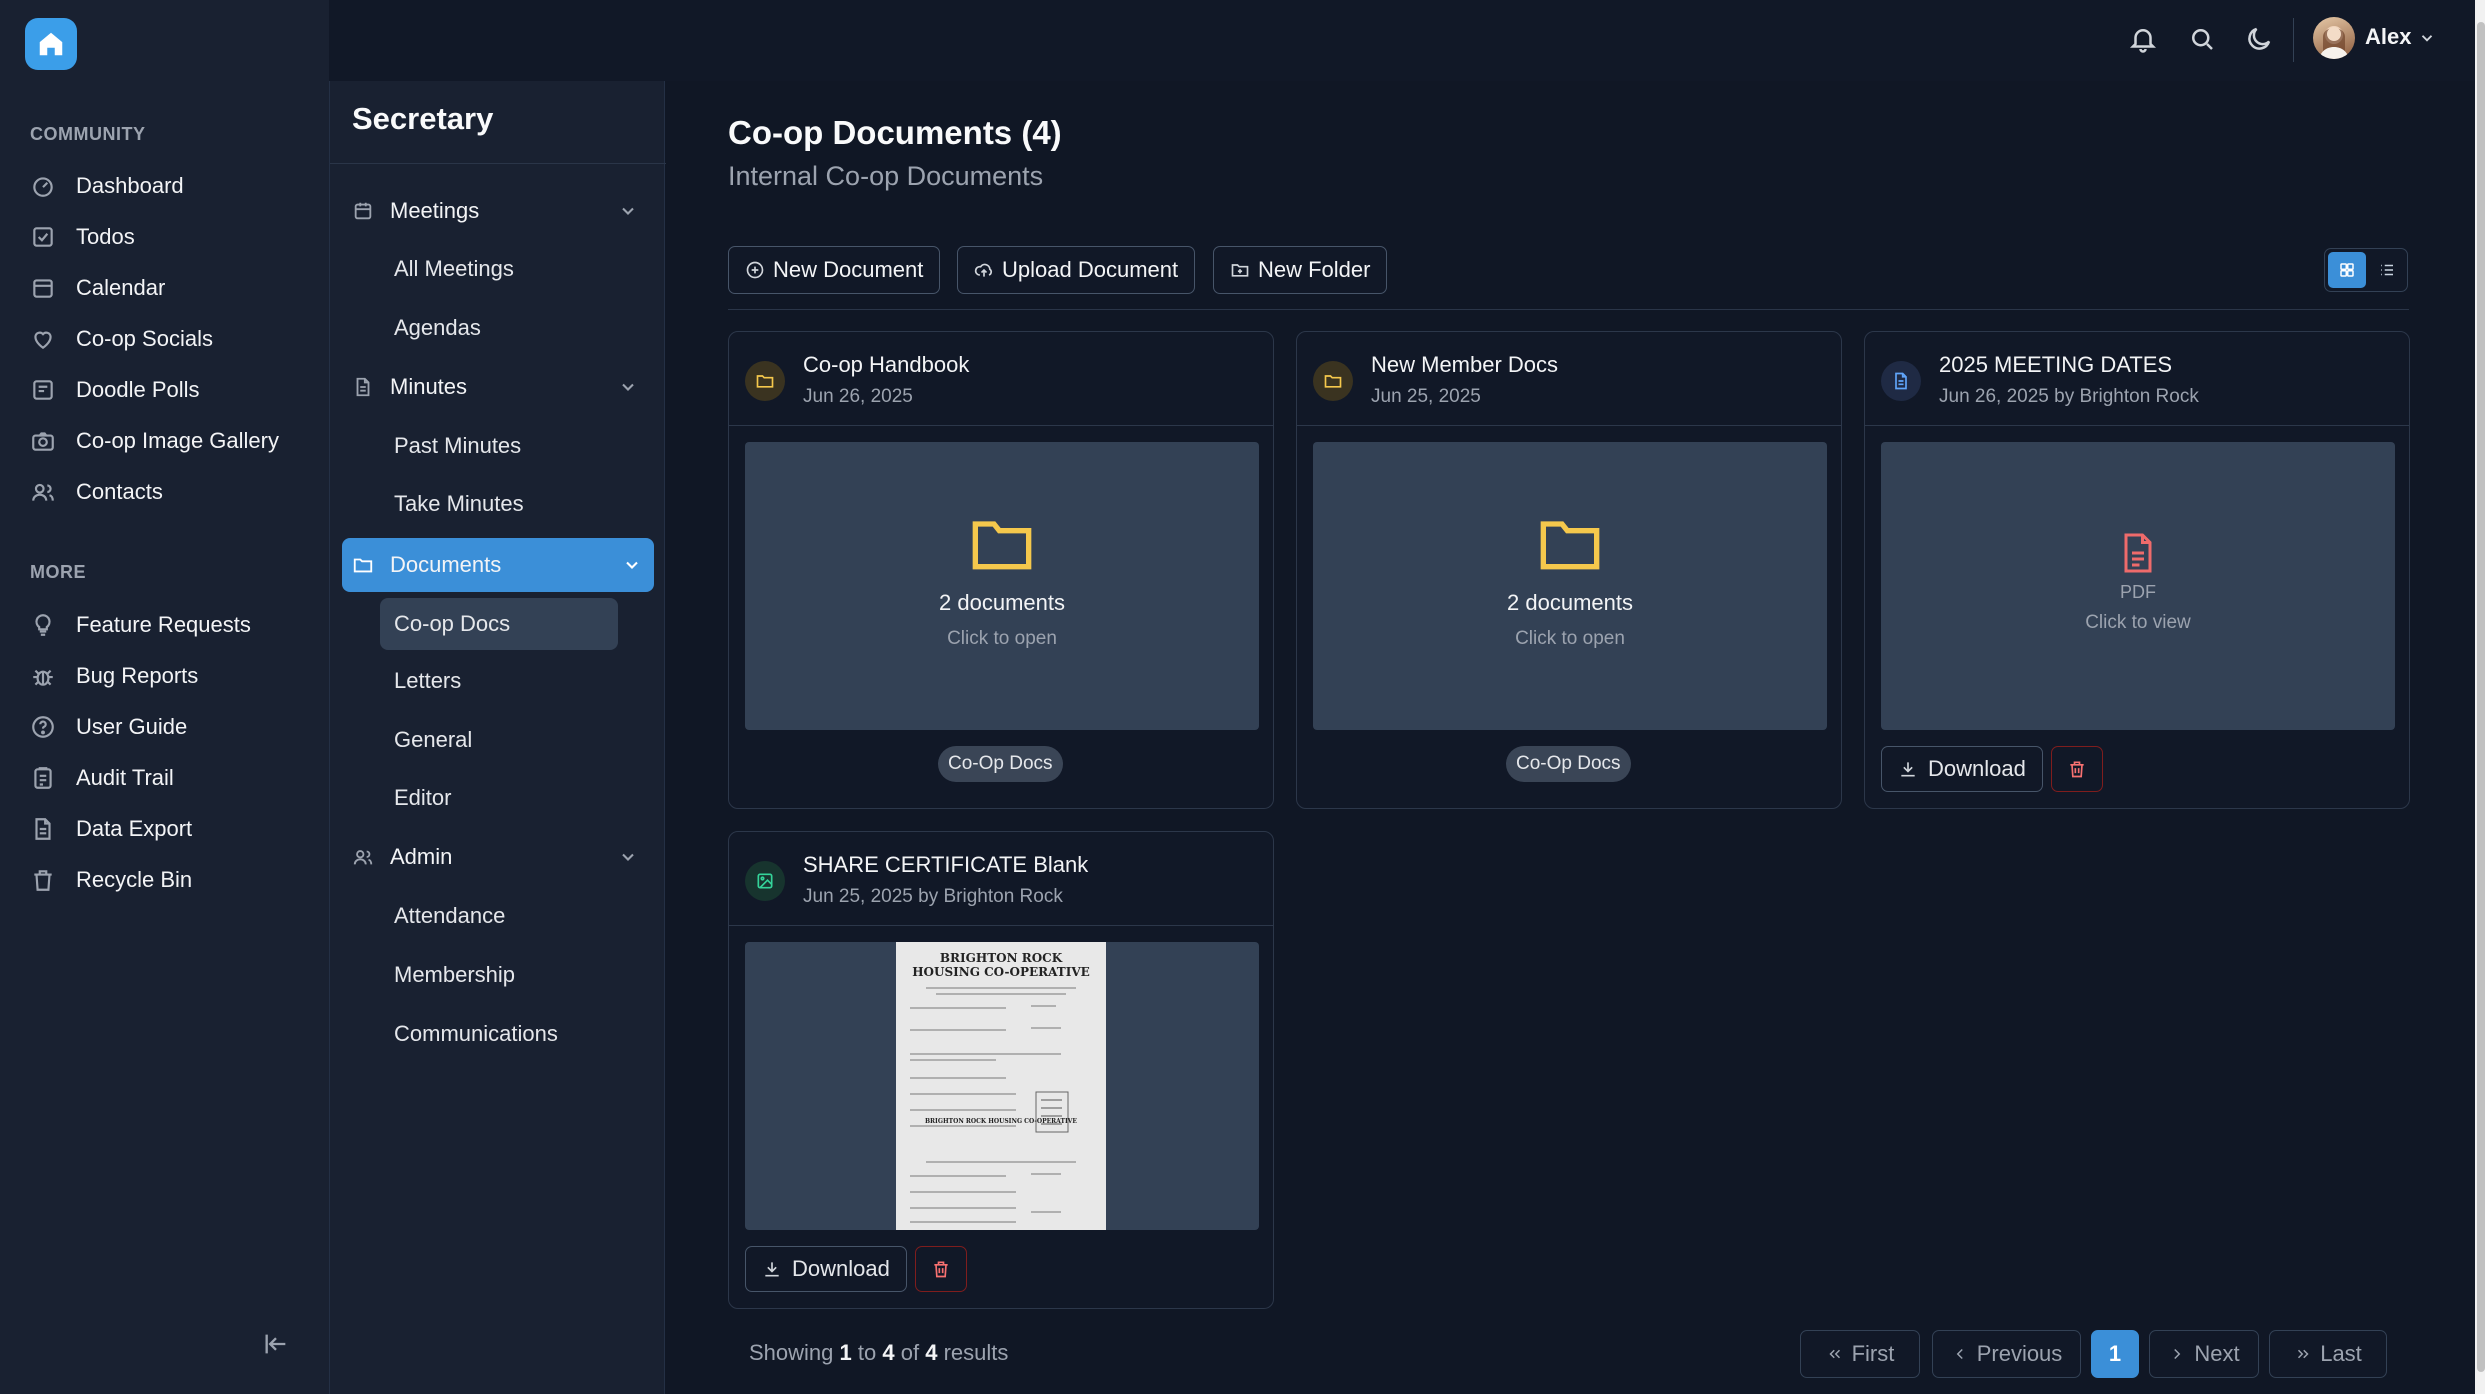  Describe the element at coordinates (119, 491) in the screenshot. I see `sidebar-item-label: Contacts` at that location.